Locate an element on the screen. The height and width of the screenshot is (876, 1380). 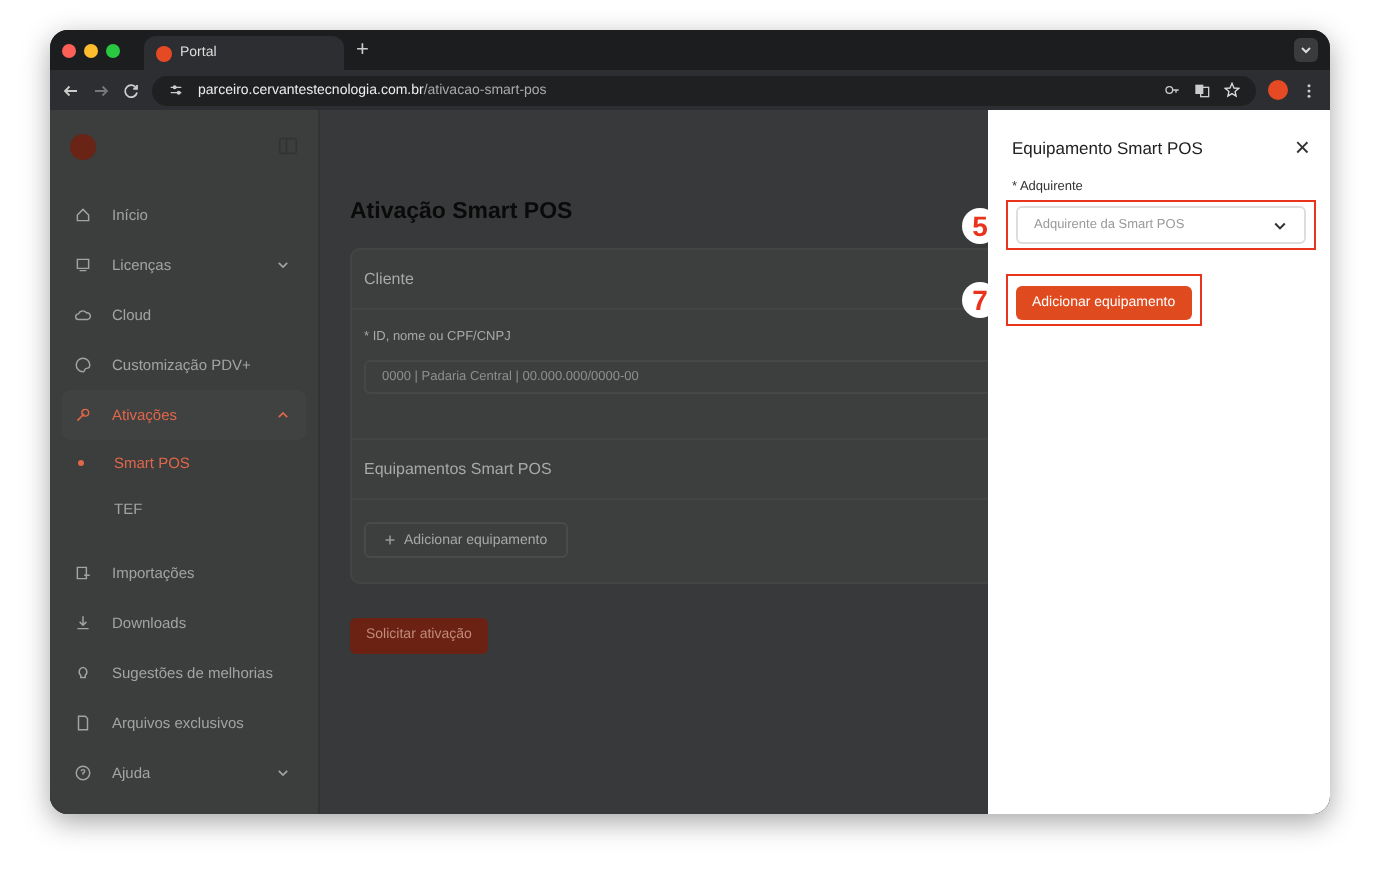
plus-icon is located at coordinates (390, 540).